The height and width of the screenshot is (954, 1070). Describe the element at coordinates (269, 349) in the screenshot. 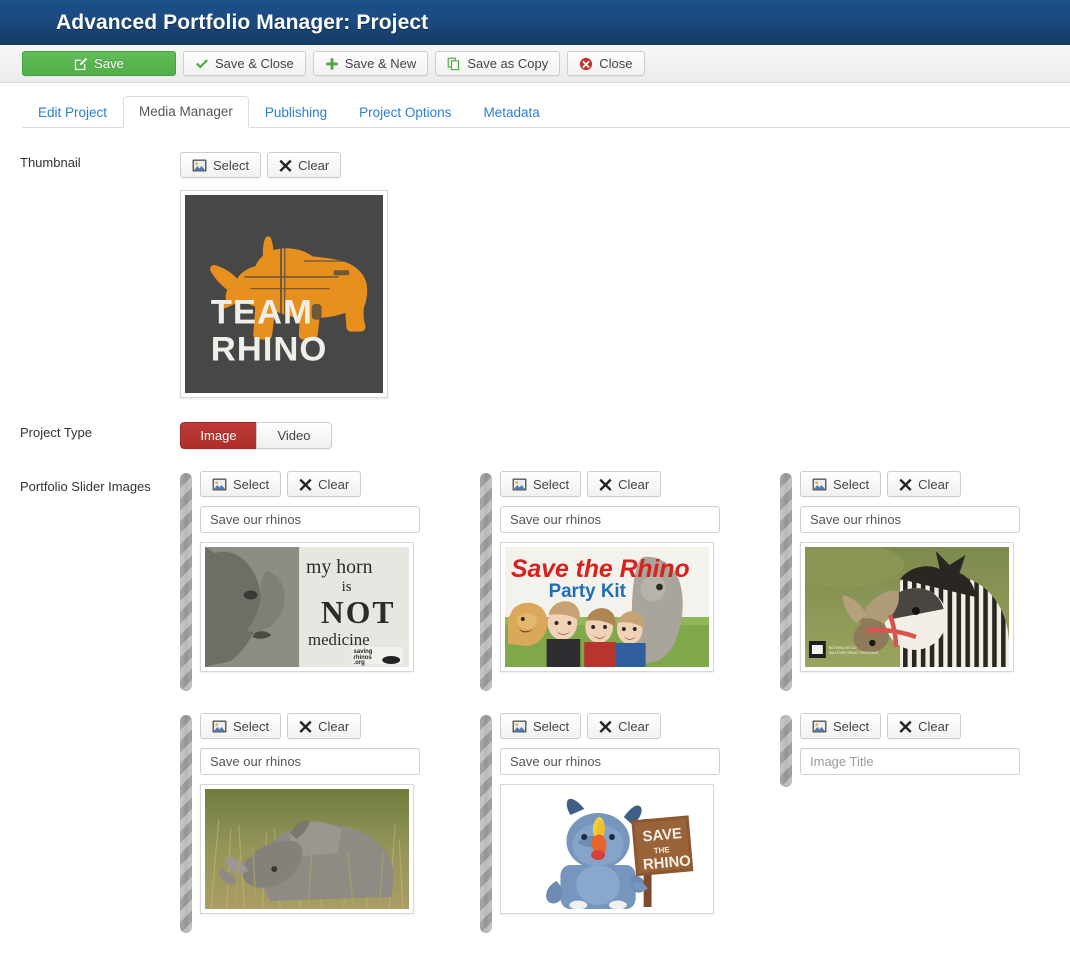

I see `svg-text: RHINO` at that location.